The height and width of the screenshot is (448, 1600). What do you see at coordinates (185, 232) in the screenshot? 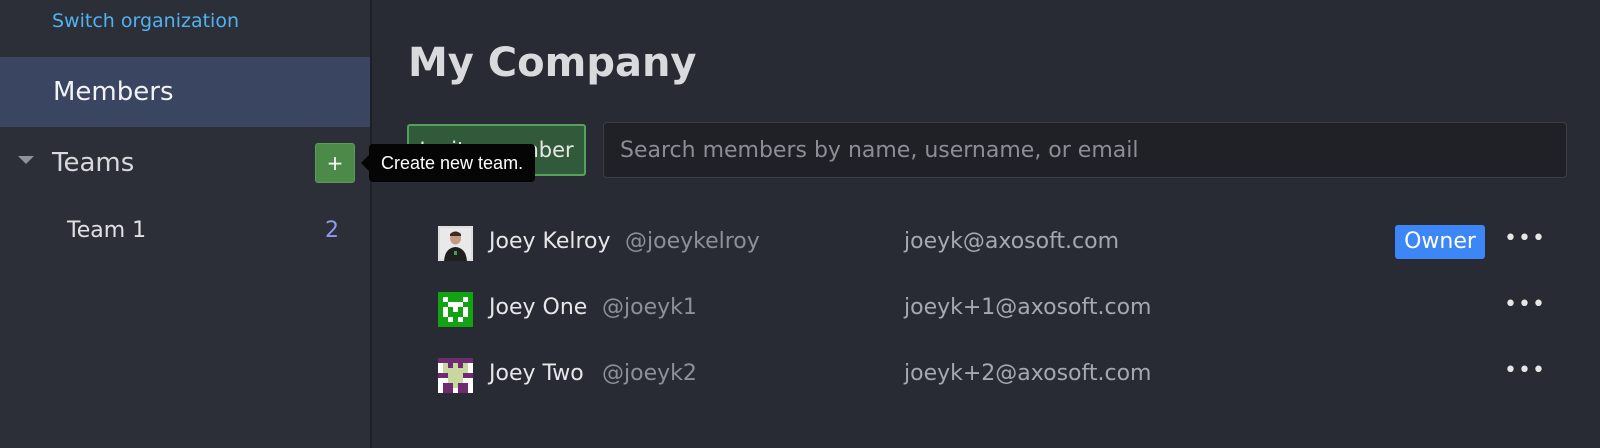
I see `sidebar-item-team-1: Team 1 2` at bounding box center [185, 232].